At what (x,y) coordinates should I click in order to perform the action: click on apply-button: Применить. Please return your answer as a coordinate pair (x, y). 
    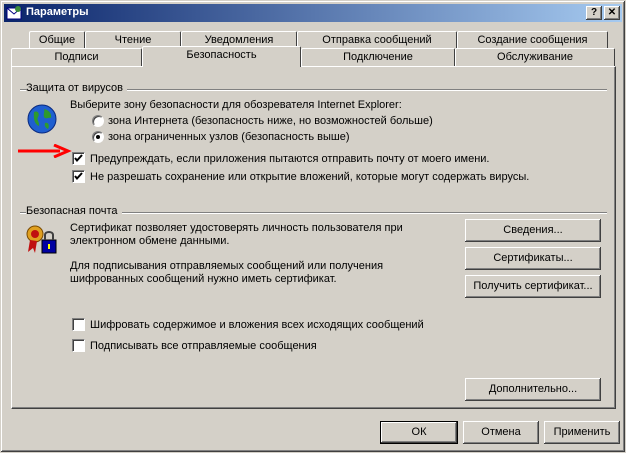
    Looking at the image, I should click on (582, 432).